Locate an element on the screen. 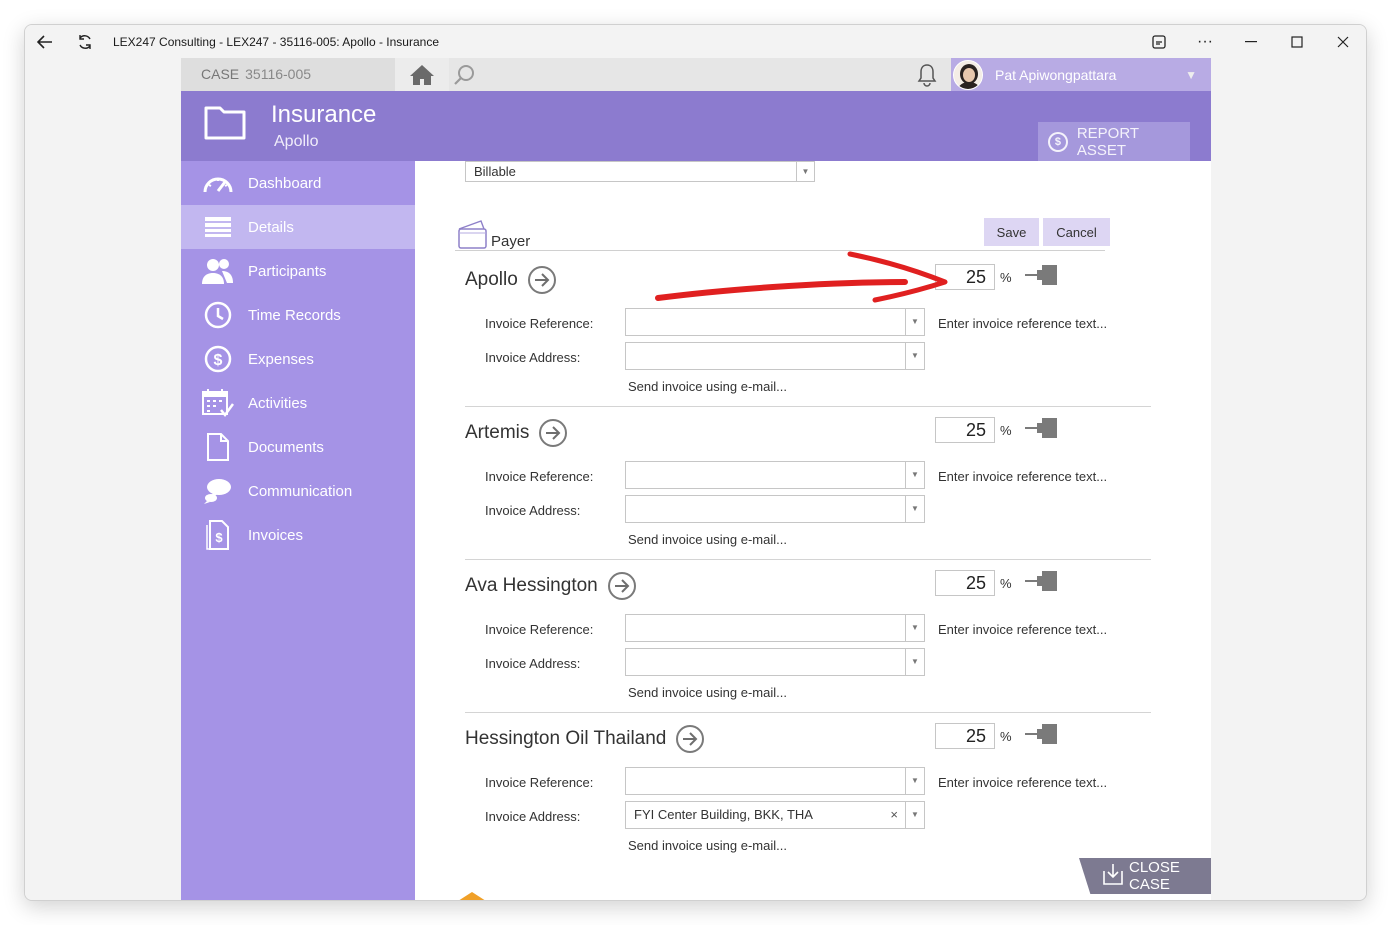 Image resolution: width=1390 pixels, height=925 pixels. report-asset-label: REPORT ASSET is located at coordinates (1107, 141).